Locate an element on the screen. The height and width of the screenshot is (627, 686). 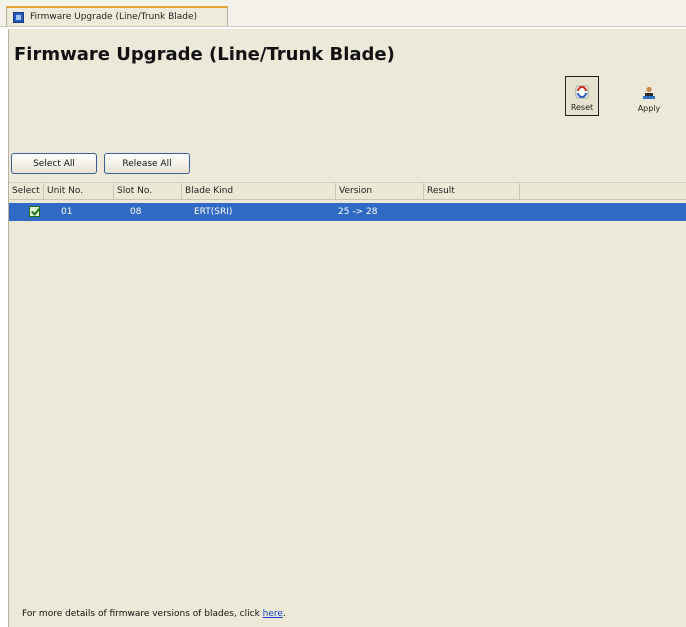
column-header-version: Version is located at coordinates (380, 191).